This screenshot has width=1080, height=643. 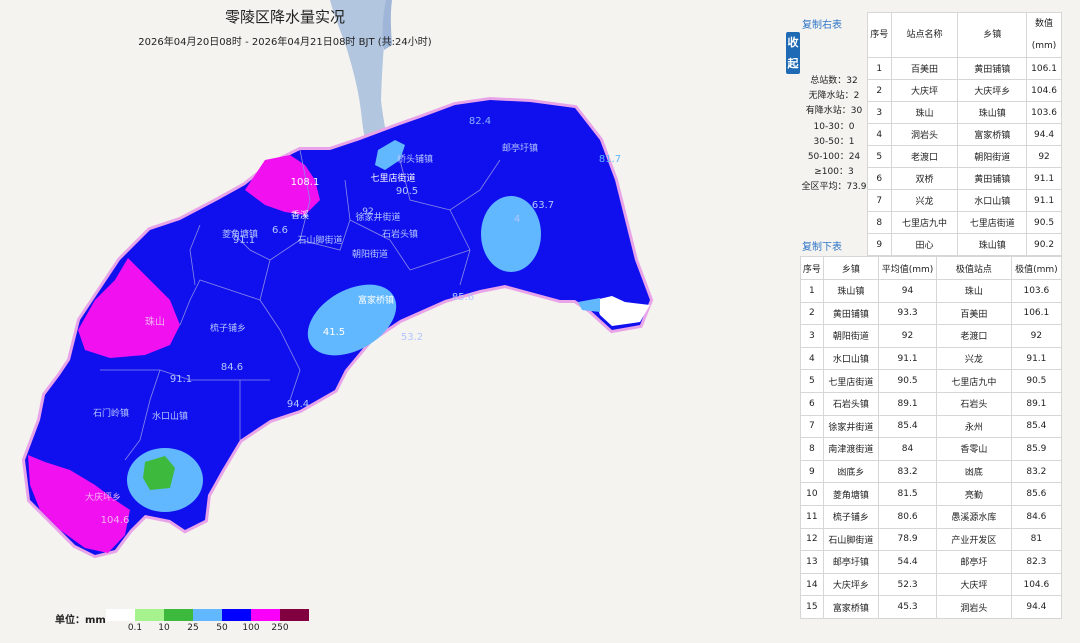 What do you see at coordinates (973, 268) in the screenshot?
I see `col-station: 极值站点` at bounding box center [973, 268].